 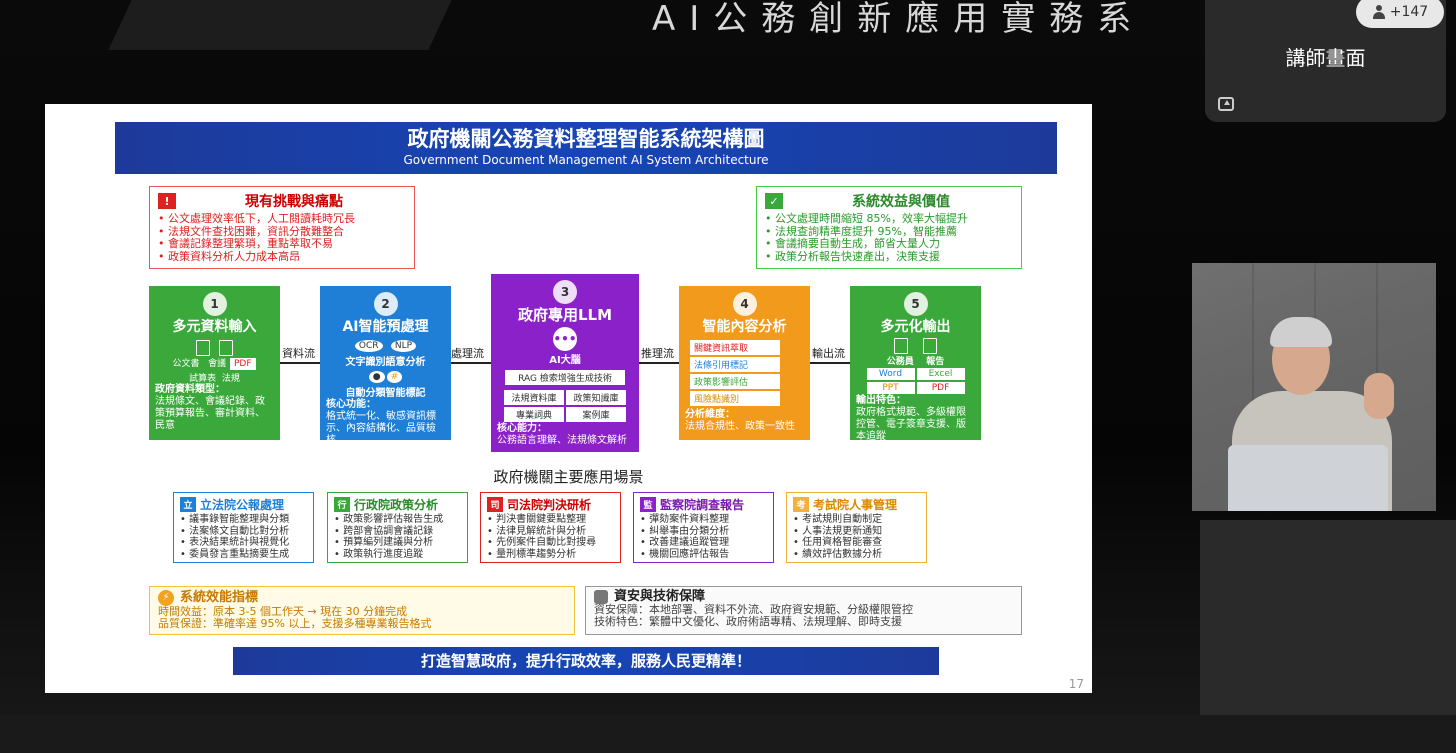 What do you see at coordinates (565, 315) in the screenshot?
I see `stage-name: 政府專用LLM` at bounding box center [565, 315].